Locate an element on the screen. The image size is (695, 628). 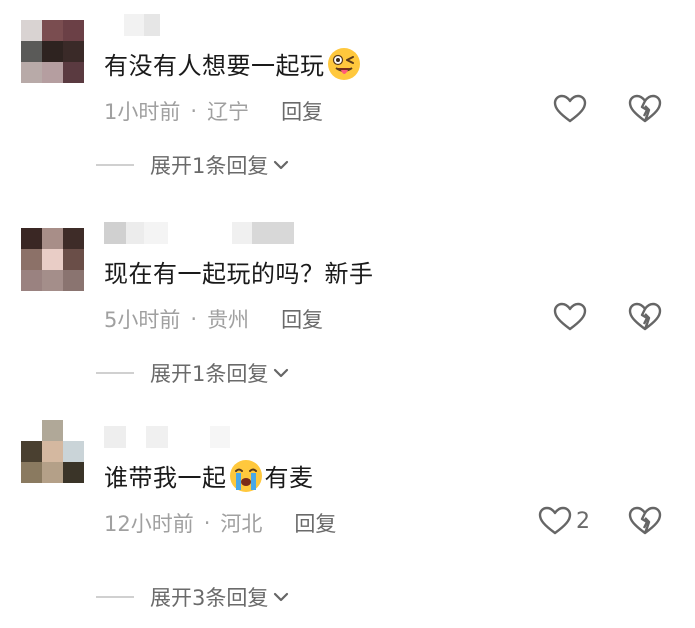
like-button: 2 is located at coordinates (564, 521).